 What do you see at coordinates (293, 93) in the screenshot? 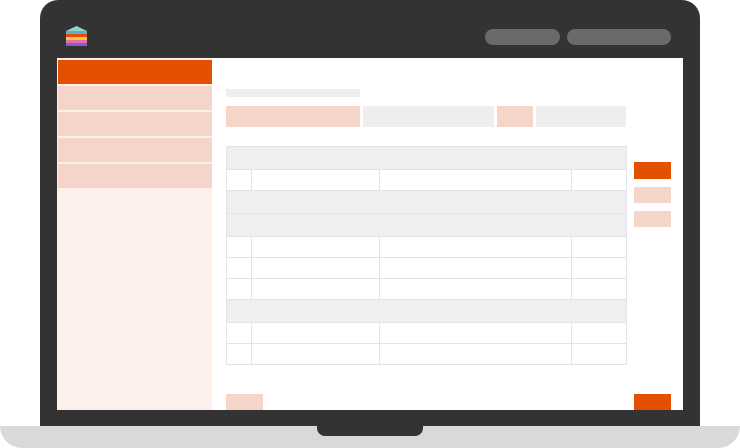
I see `page-title` at bounding box center [293, 93].